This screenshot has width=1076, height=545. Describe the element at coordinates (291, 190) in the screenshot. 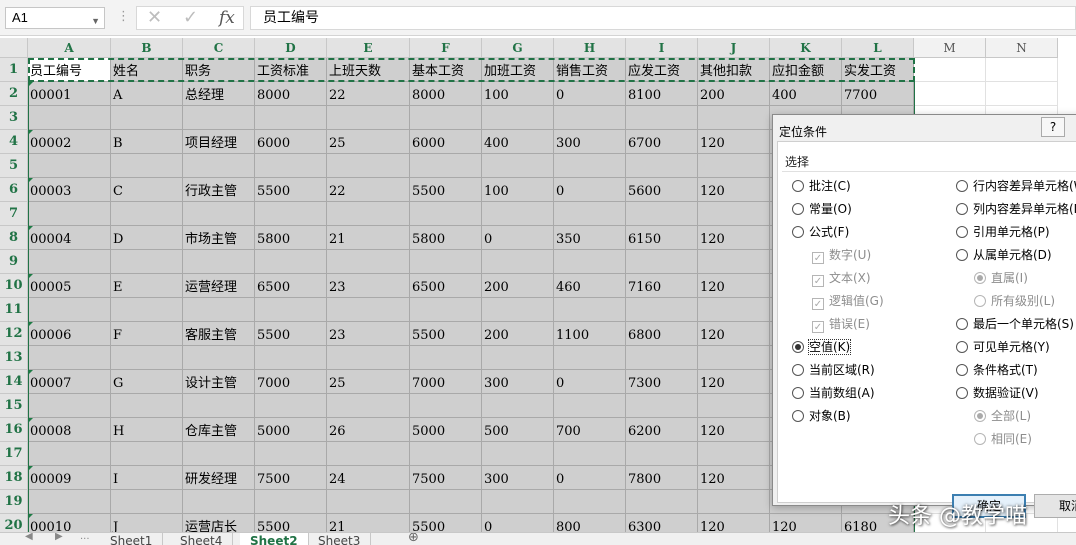

I see `cell-d6: 5500` at that location.